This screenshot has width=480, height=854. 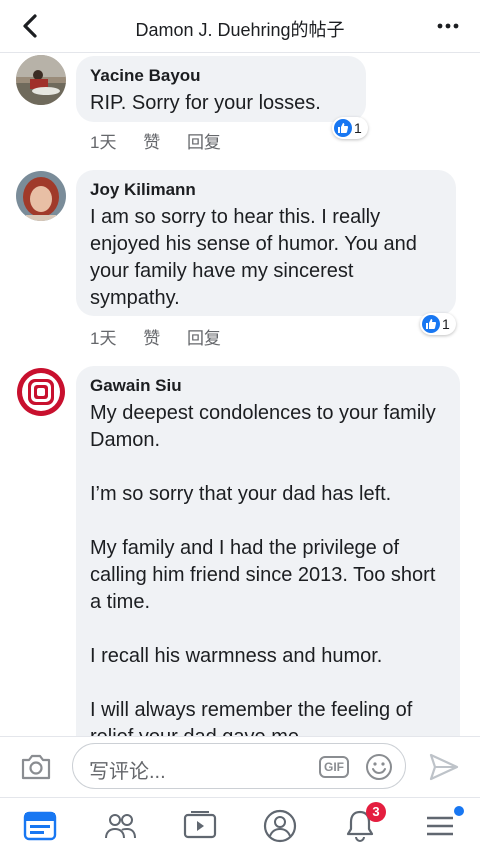 I want to click on top-bar: Damon J. Duehring的帖子, so click(x=240, y=26).